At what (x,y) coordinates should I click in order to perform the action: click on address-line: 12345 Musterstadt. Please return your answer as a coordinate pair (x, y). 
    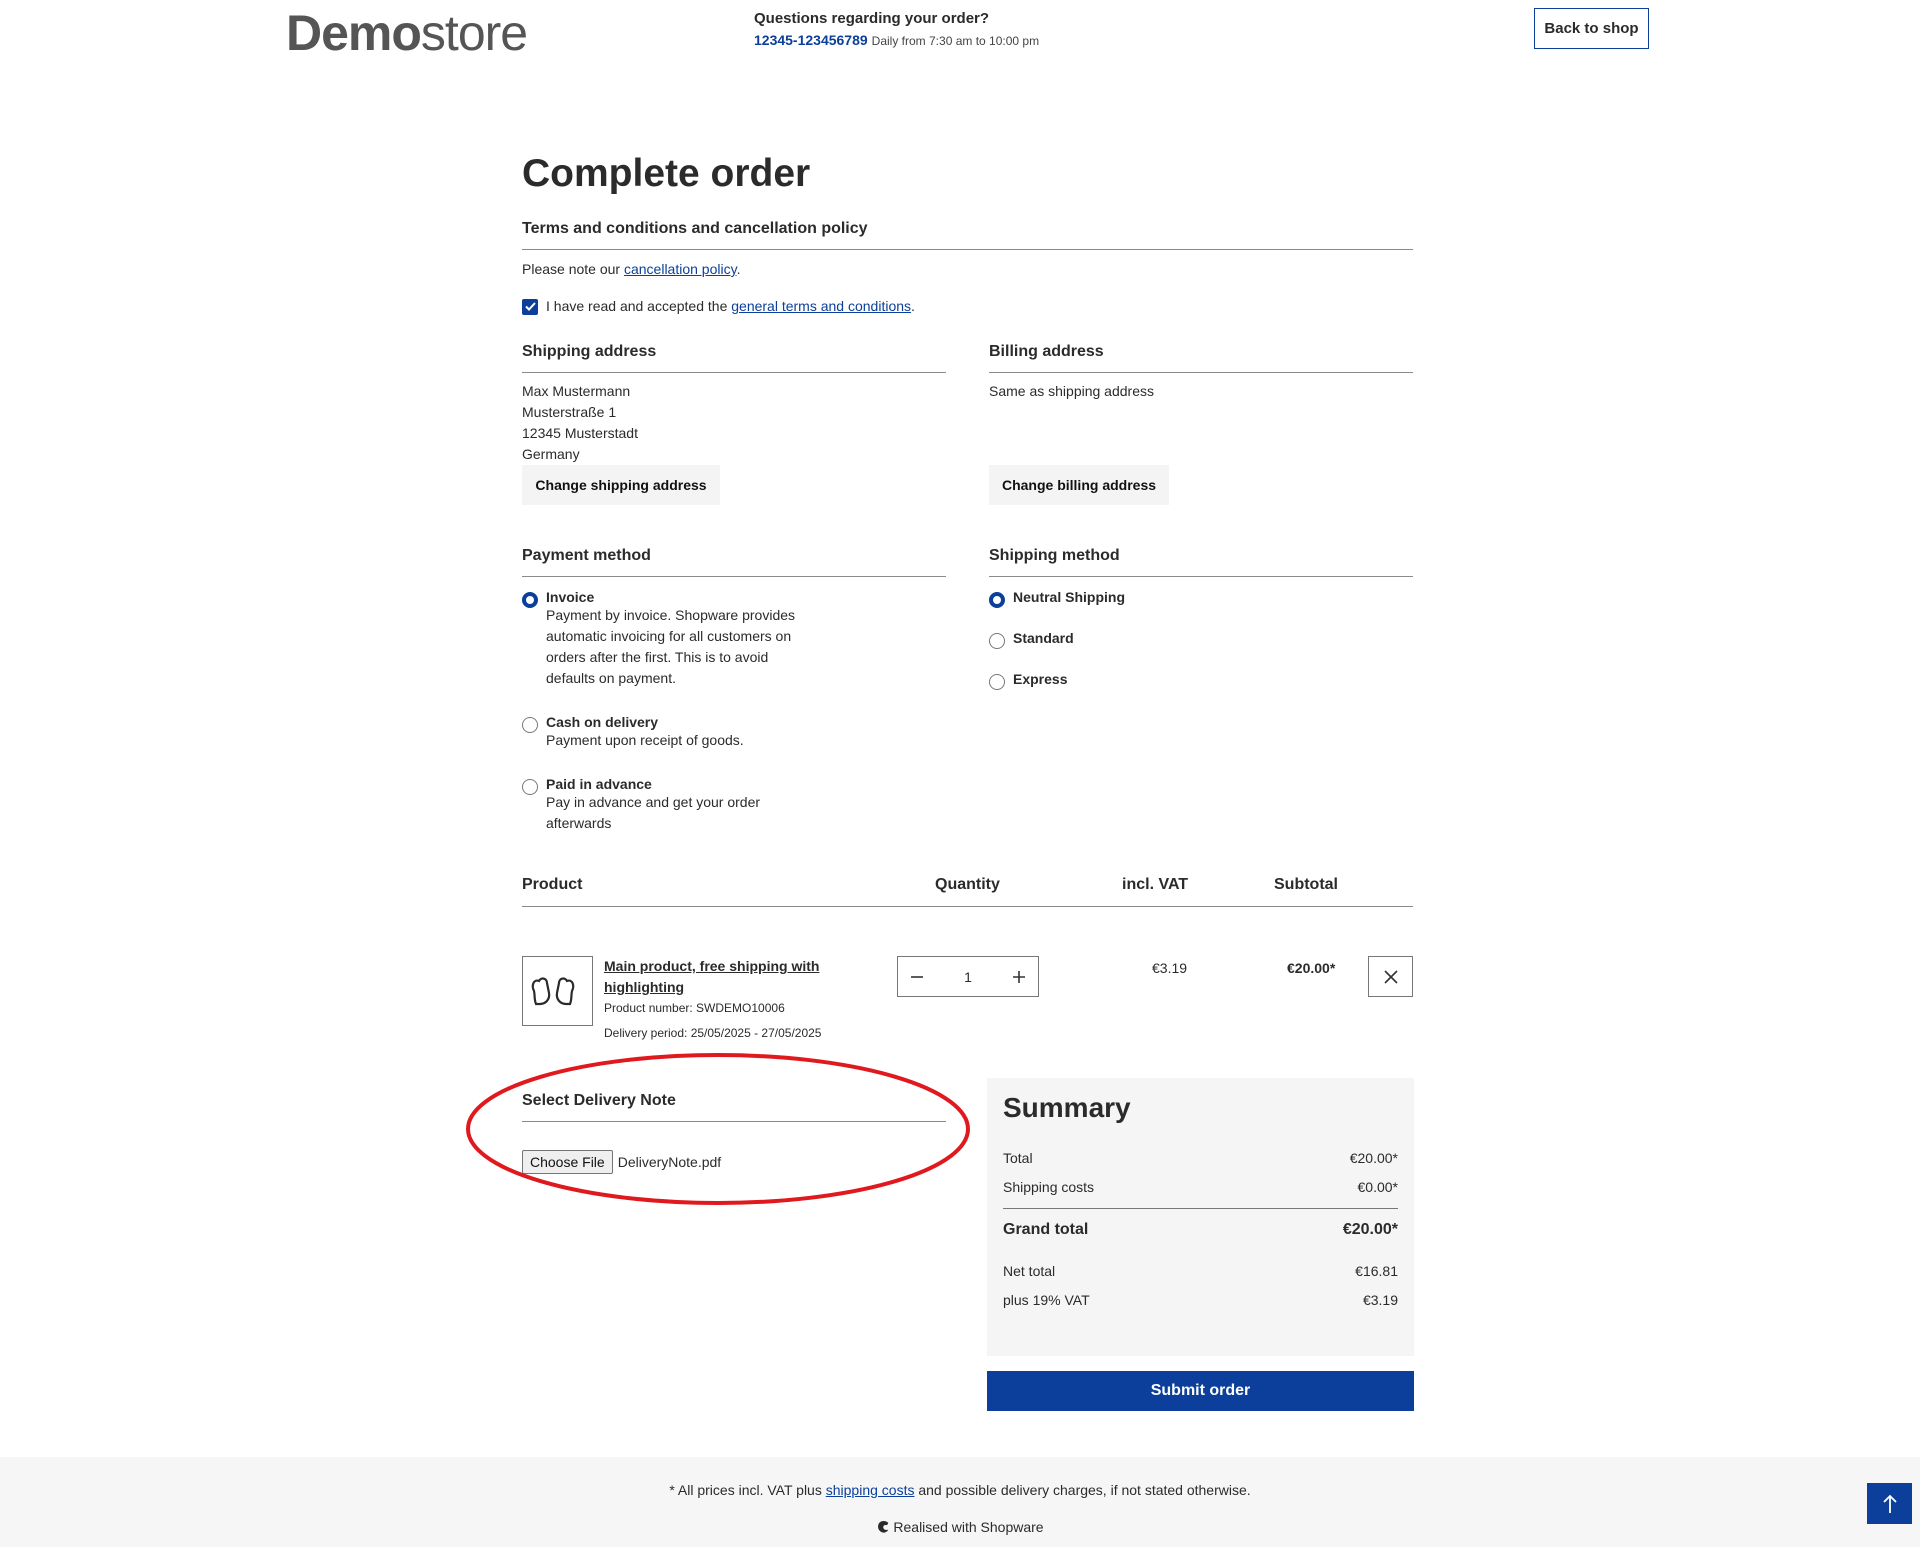
    Looking at the image, I should click on (580, 433).